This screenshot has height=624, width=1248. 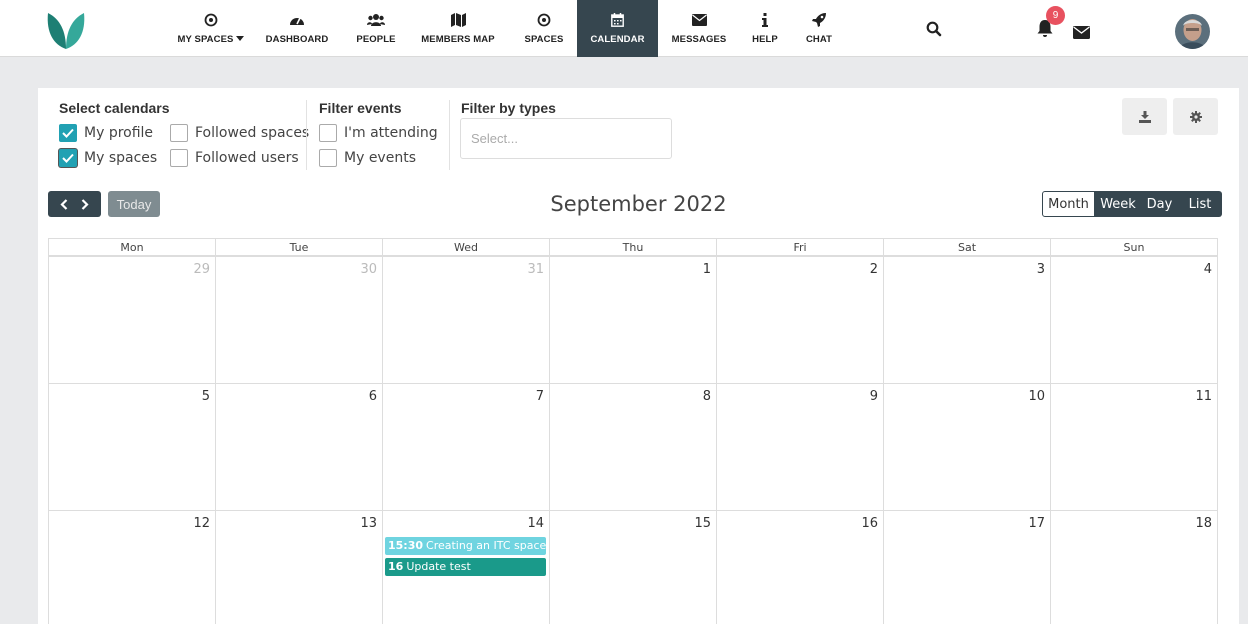 I want to click on day-cell: 10, so click(x=967, y=447).